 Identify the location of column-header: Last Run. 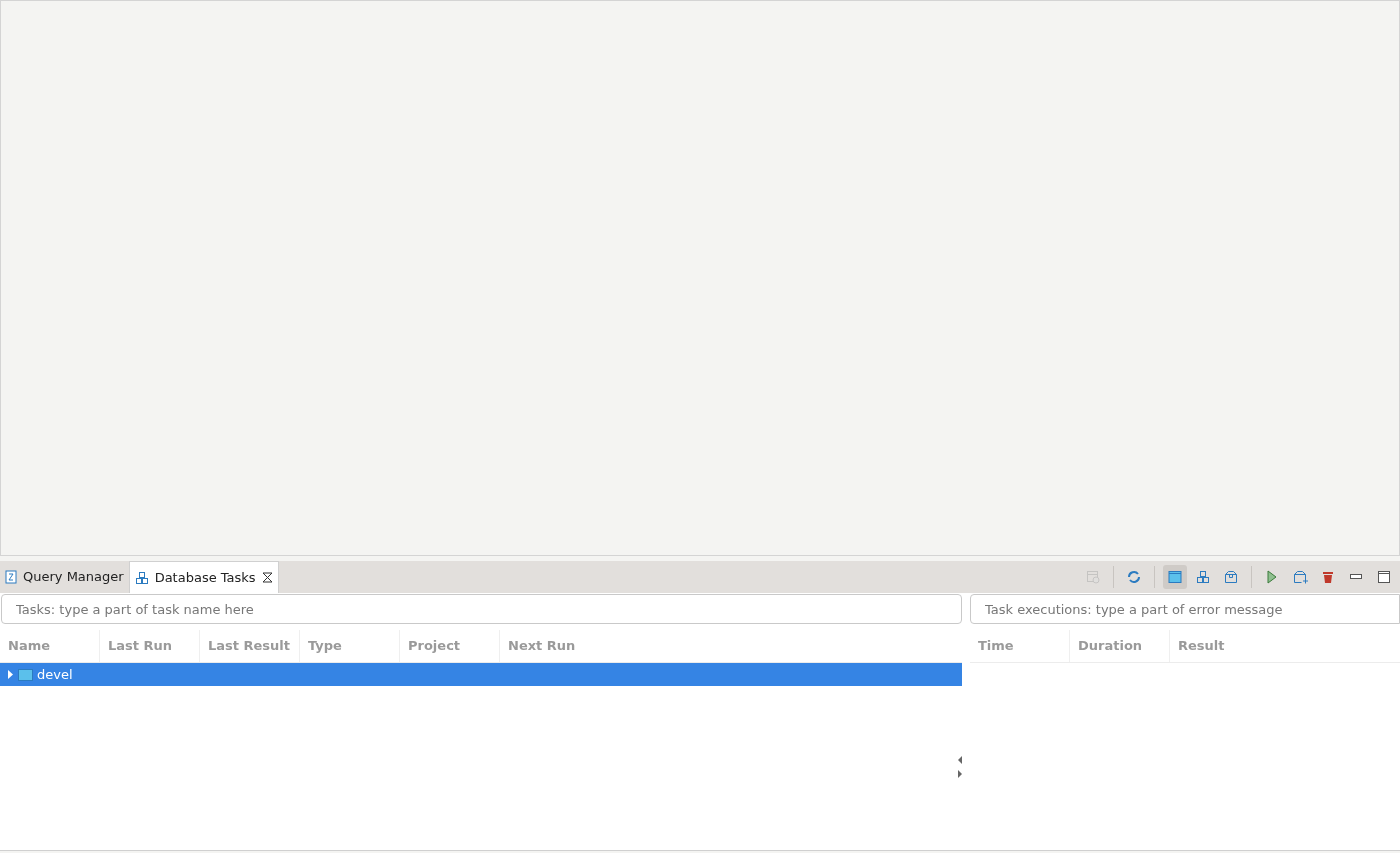
(150, 646).